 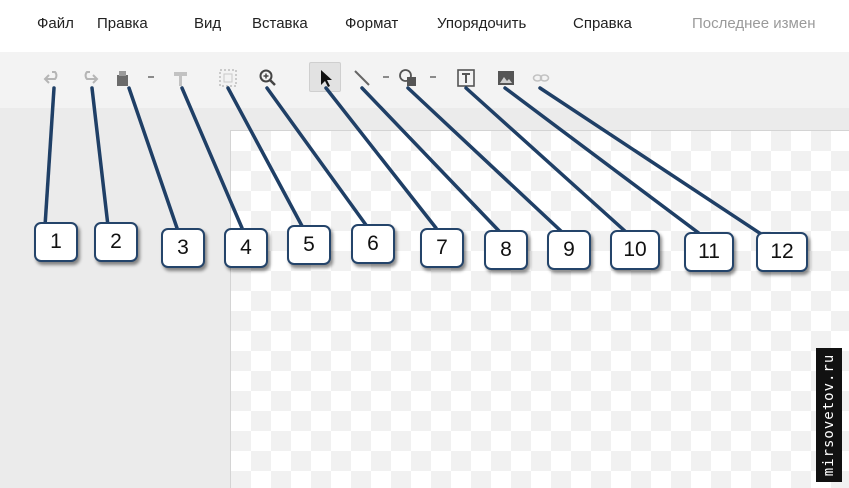 I want to click on callout-label-3: 3, so click(x=183, y=248).